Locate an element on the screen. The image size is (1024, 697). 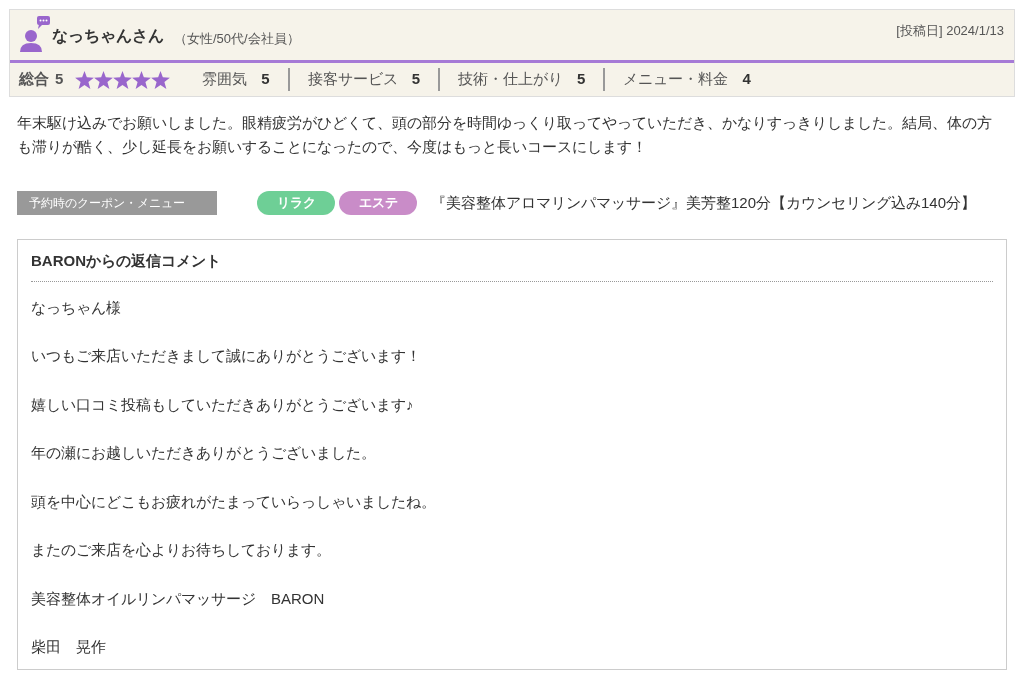
overall-label: 総合 is located at coordinates (34, 79).